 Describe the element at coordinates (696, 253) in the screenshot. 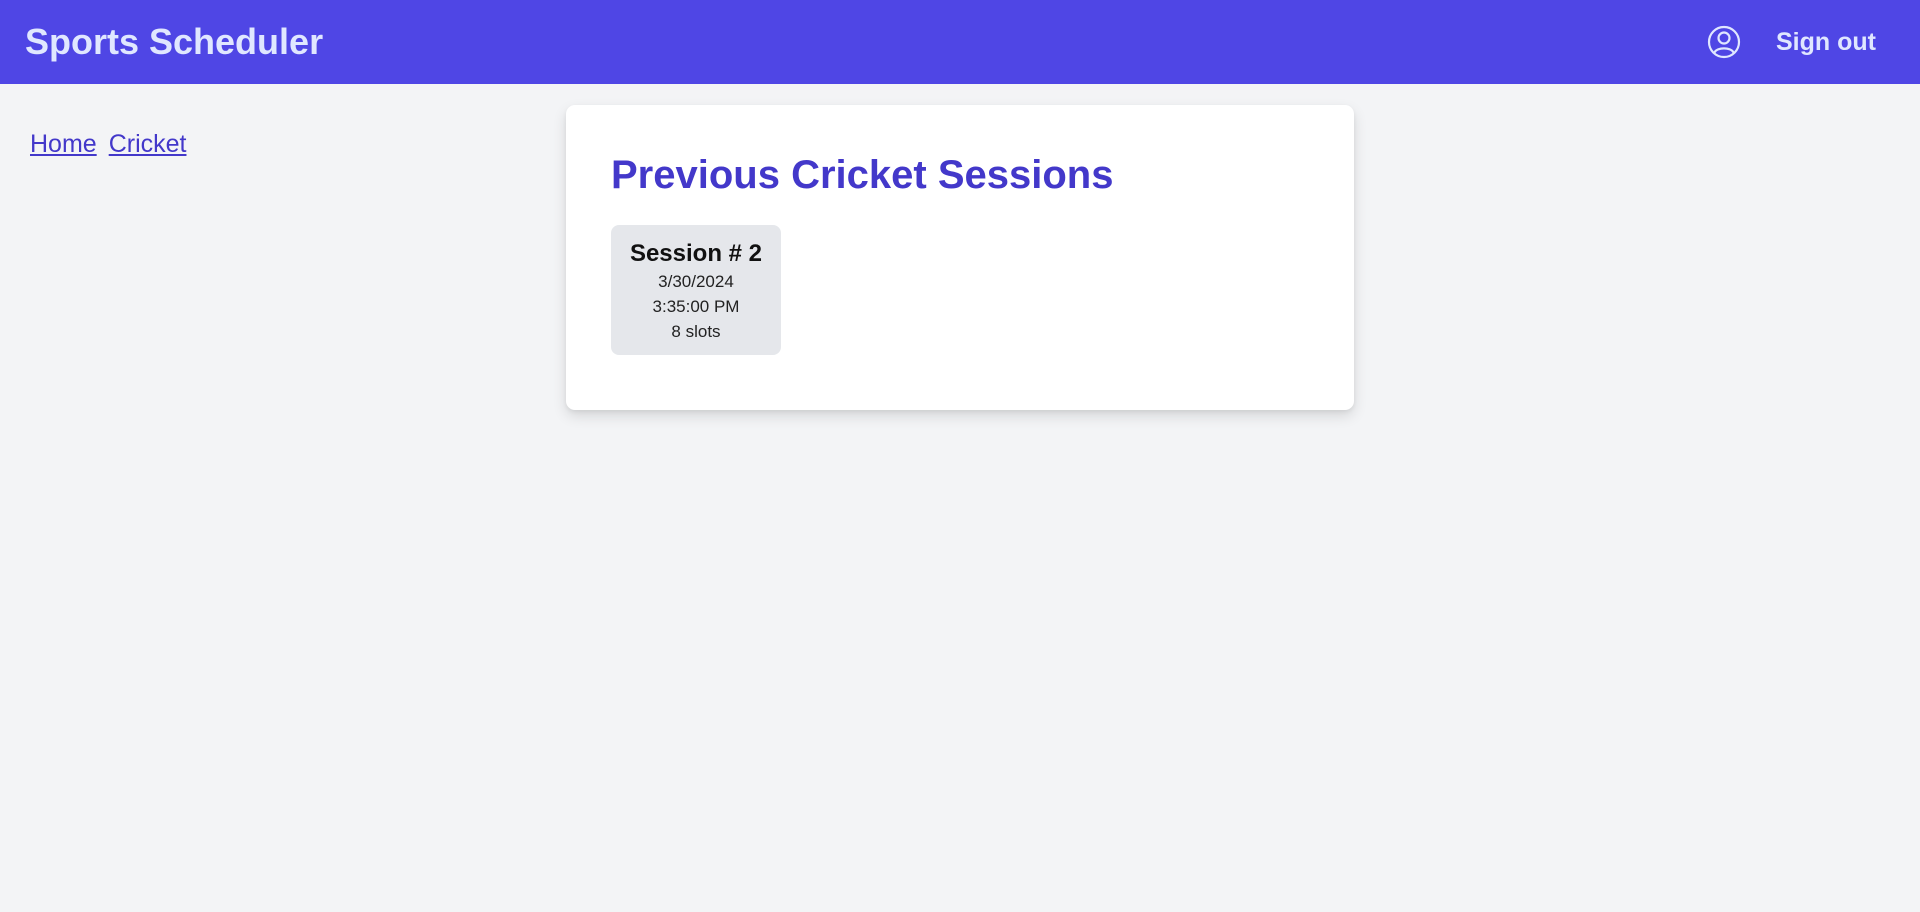

I see `session-name: Session # 2` at that location.